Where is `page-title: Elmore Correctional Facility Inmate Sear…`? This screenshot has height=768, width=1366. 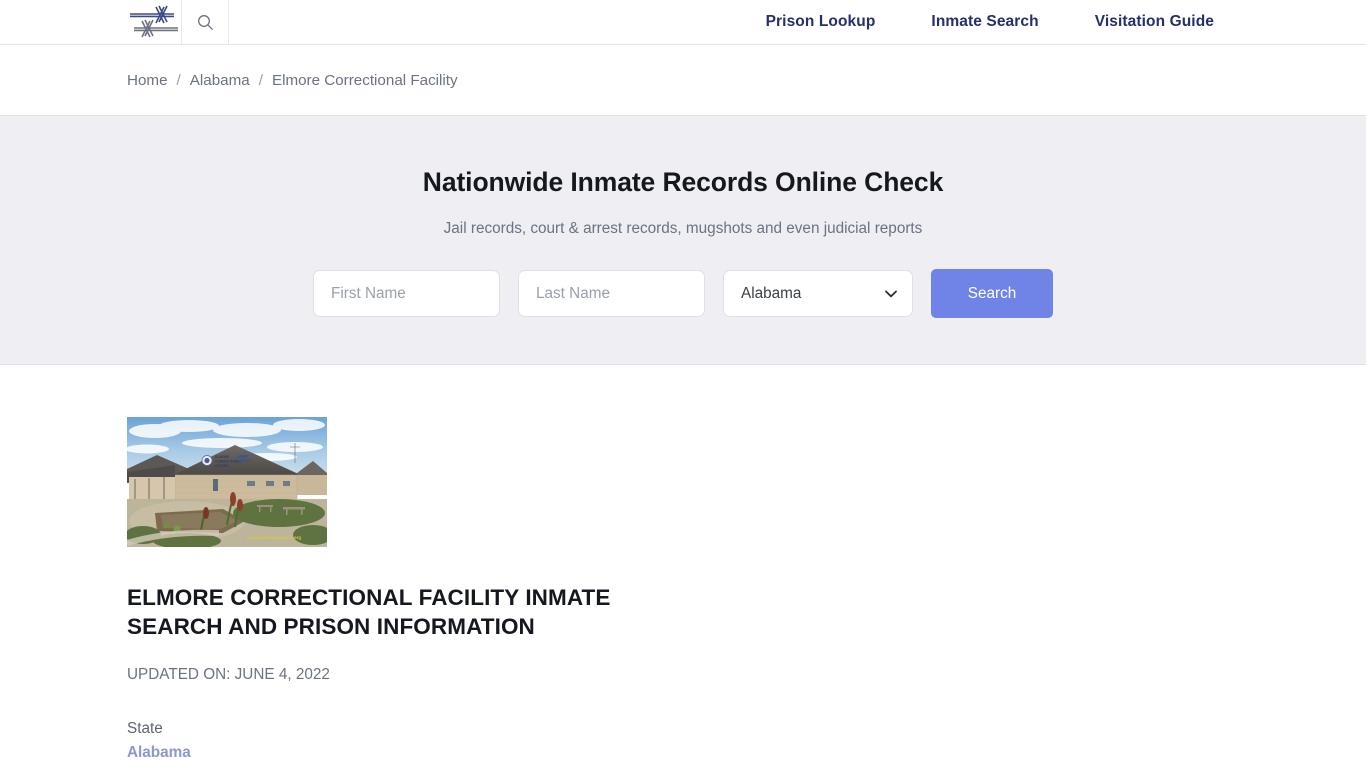
page-title: Elmore Correctional Facility Inmate Sear… is located at coordinates (369, 612).